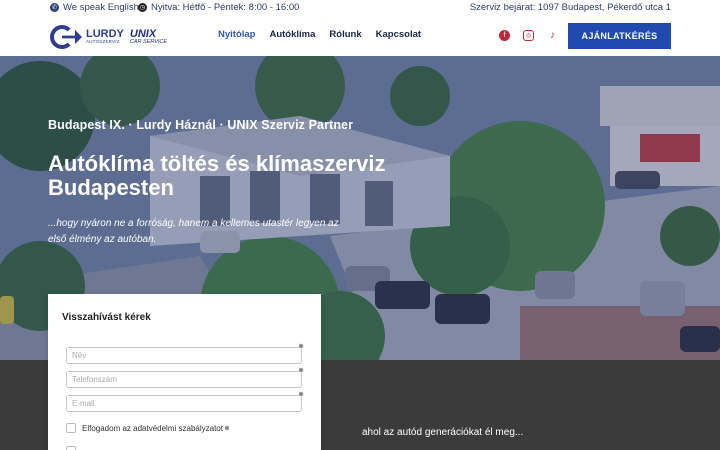 This screenshot has width=720, height=450. What do you see at coordinates (184, 355) in the screenshot?
I see `name-field: Név` at bounding box center [184, 355].